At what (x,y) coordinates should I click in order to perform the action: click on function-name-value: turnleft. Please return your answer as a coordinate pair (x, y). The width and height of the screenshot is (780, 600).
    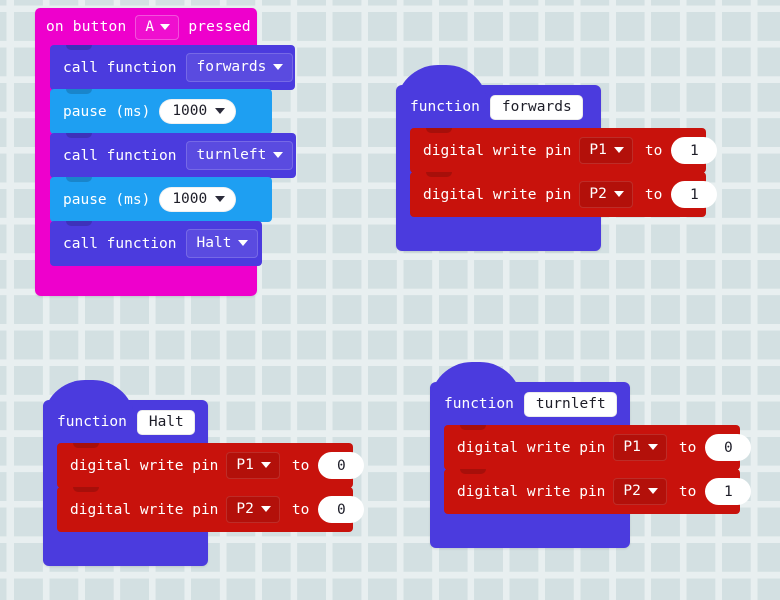
    Looking at the image, I should click on (570, 403).